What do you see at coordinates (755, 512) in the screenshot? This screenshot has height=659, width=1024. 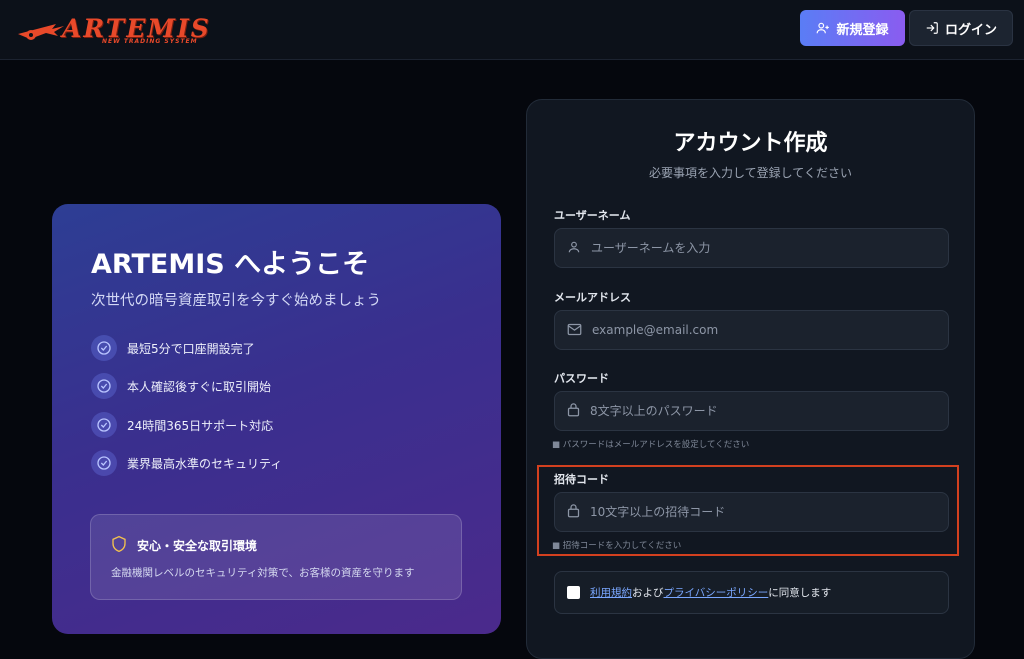 I see `invite-code-input` at bounding box center [755, 512].